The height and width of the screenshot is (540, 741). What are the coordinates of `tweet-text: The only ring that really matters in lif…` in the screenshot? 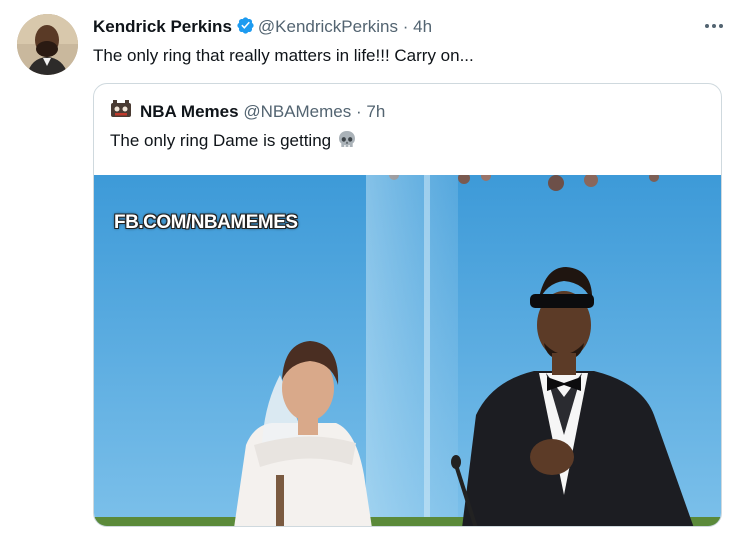 It's located at (283, 55).